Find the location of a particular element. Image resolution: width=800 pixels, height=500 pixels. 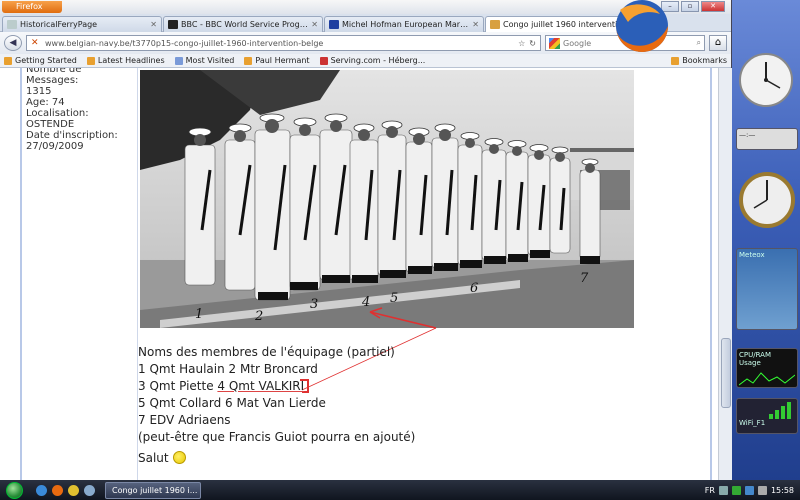

start-button is located at coordinates (14, 490).